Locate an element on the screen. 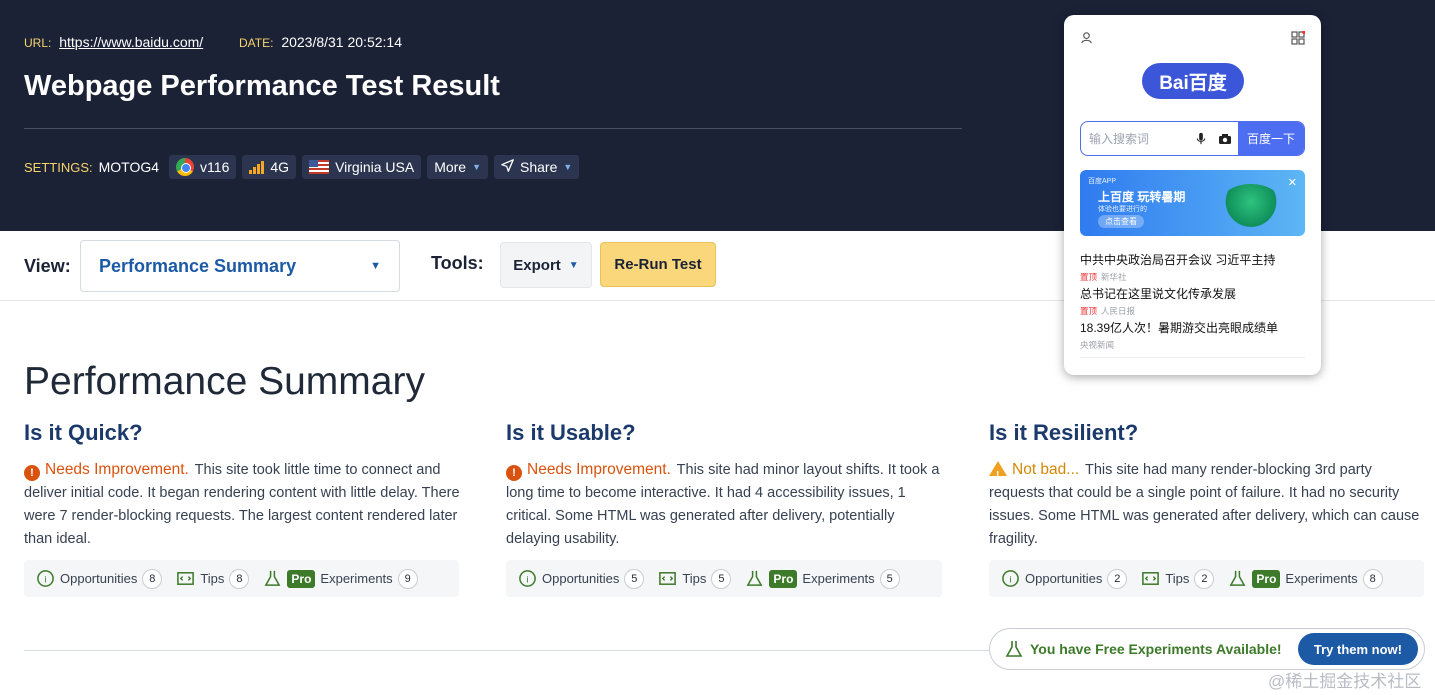 The height and width of the screenshot is (695, 1435). column-heading: Is it Resilient? is located at coordinates (1064, 432).